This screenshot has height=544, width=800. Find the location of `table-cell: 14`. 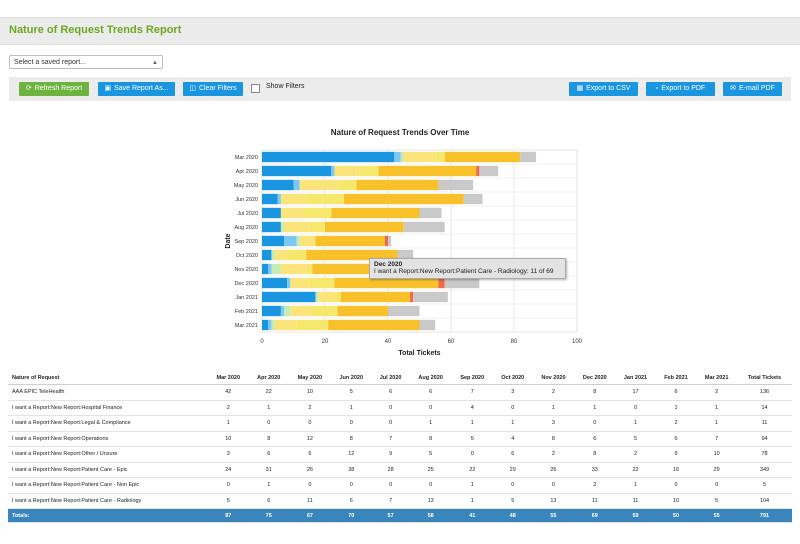

table-cell: 14 is located at coordinates (764, 408).